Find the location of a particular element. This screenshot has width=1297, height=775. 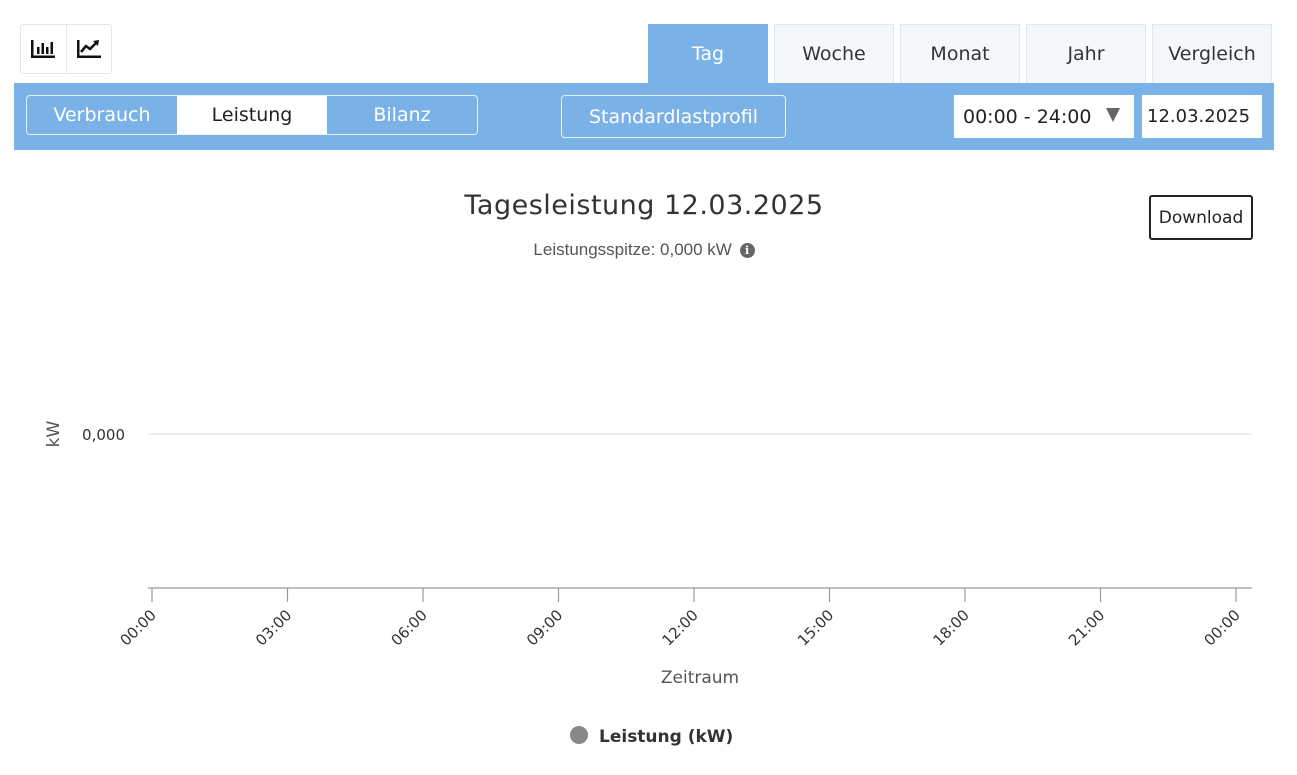

x-axis-title: Zeitraum is located at coordinates (700, 678).